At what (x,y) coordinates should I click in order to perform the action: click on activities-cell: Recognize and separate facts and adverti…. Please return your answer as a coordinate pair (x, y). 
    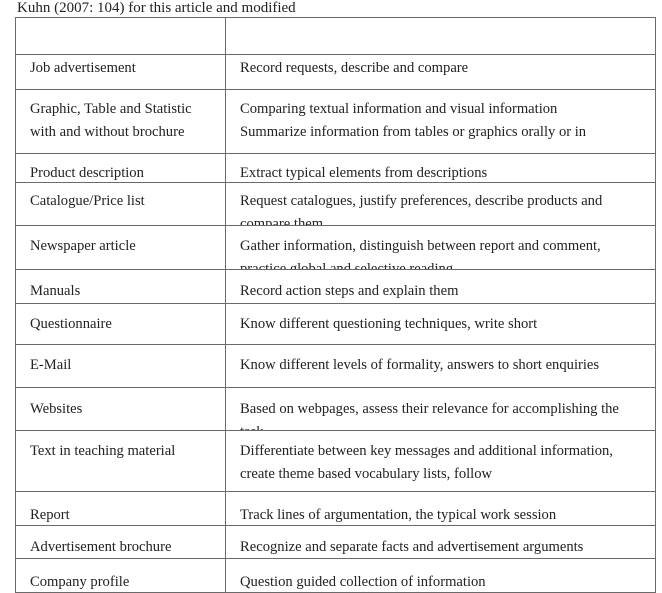
    Looking at the image, I should click on (440, 542).